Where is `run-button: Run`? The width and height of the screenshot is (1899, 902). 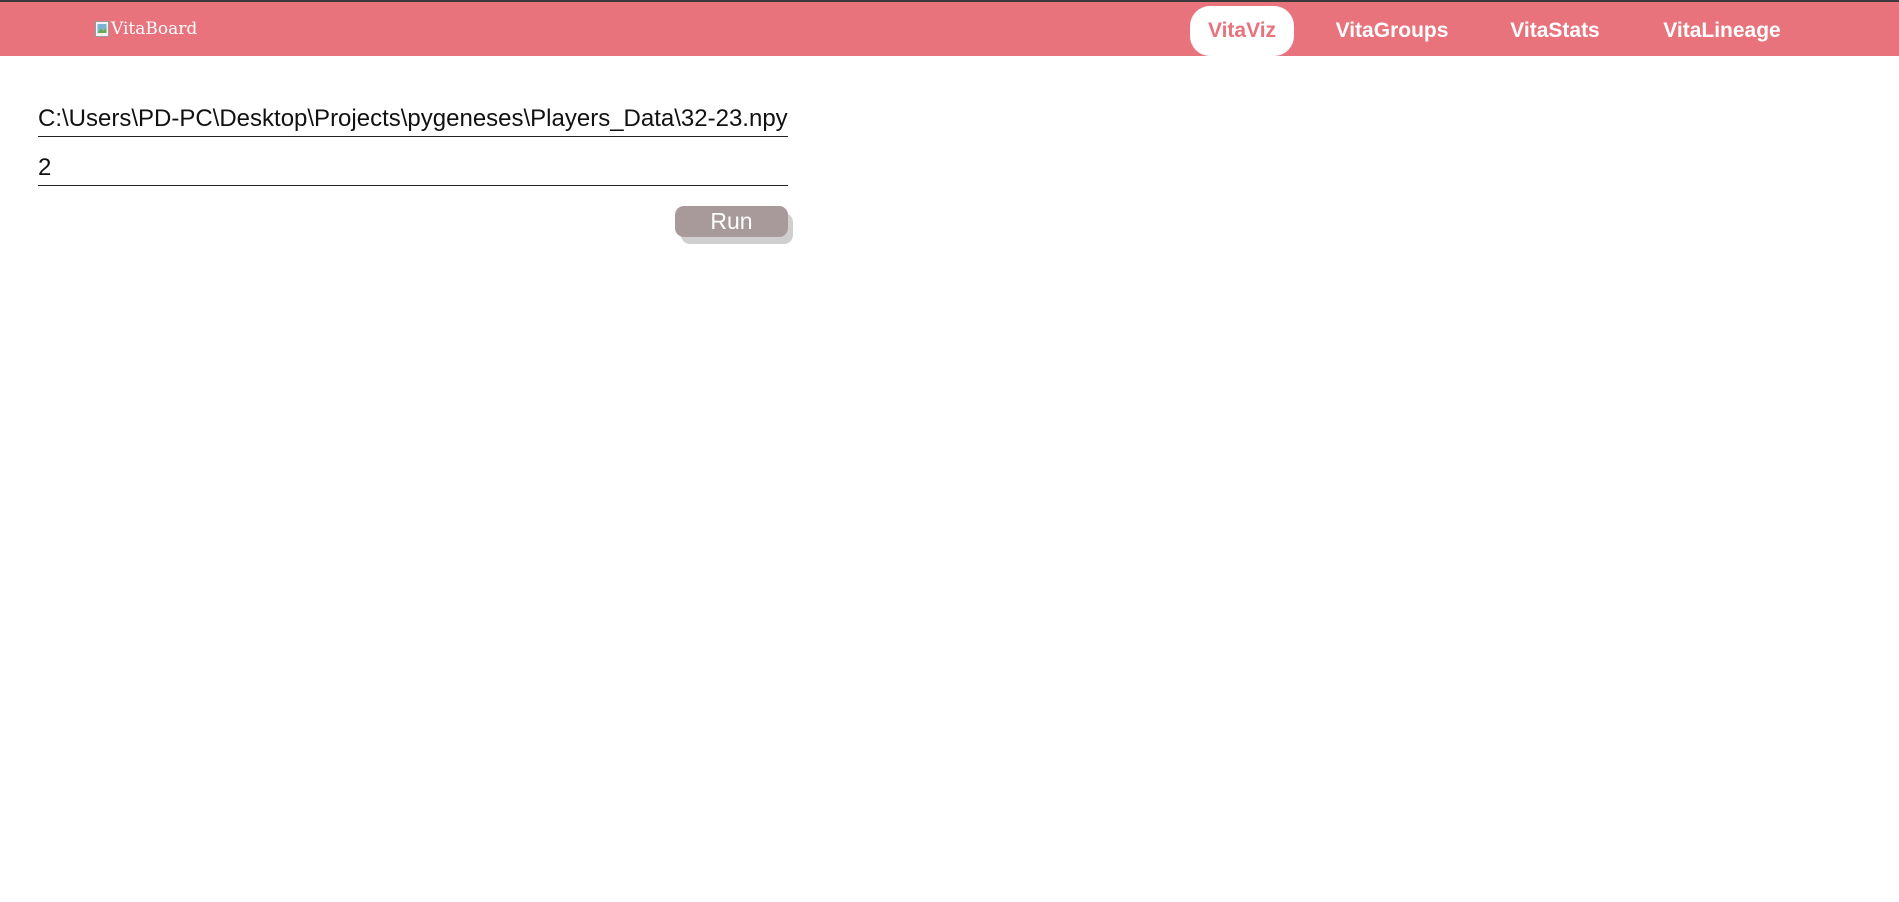 run-button: Run is located at coordinates (731, 221).